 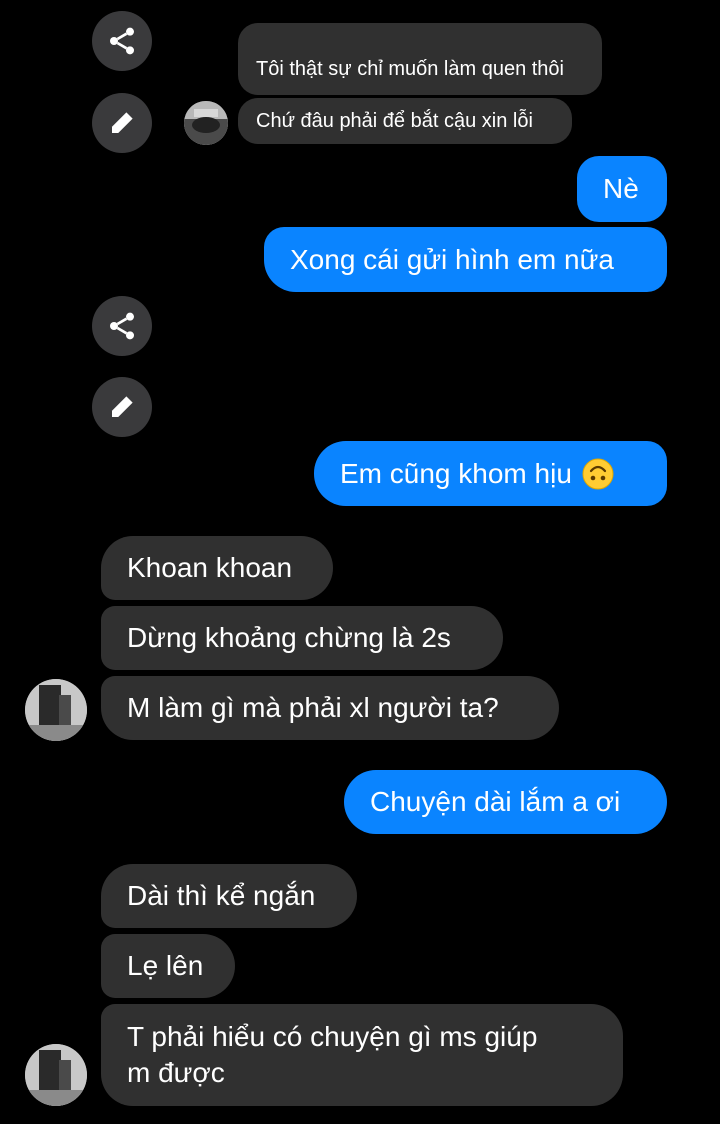 I want to click on message-bubble-incoming: Dừng khoảng chừng là 2s, so click(x=302, y=638).